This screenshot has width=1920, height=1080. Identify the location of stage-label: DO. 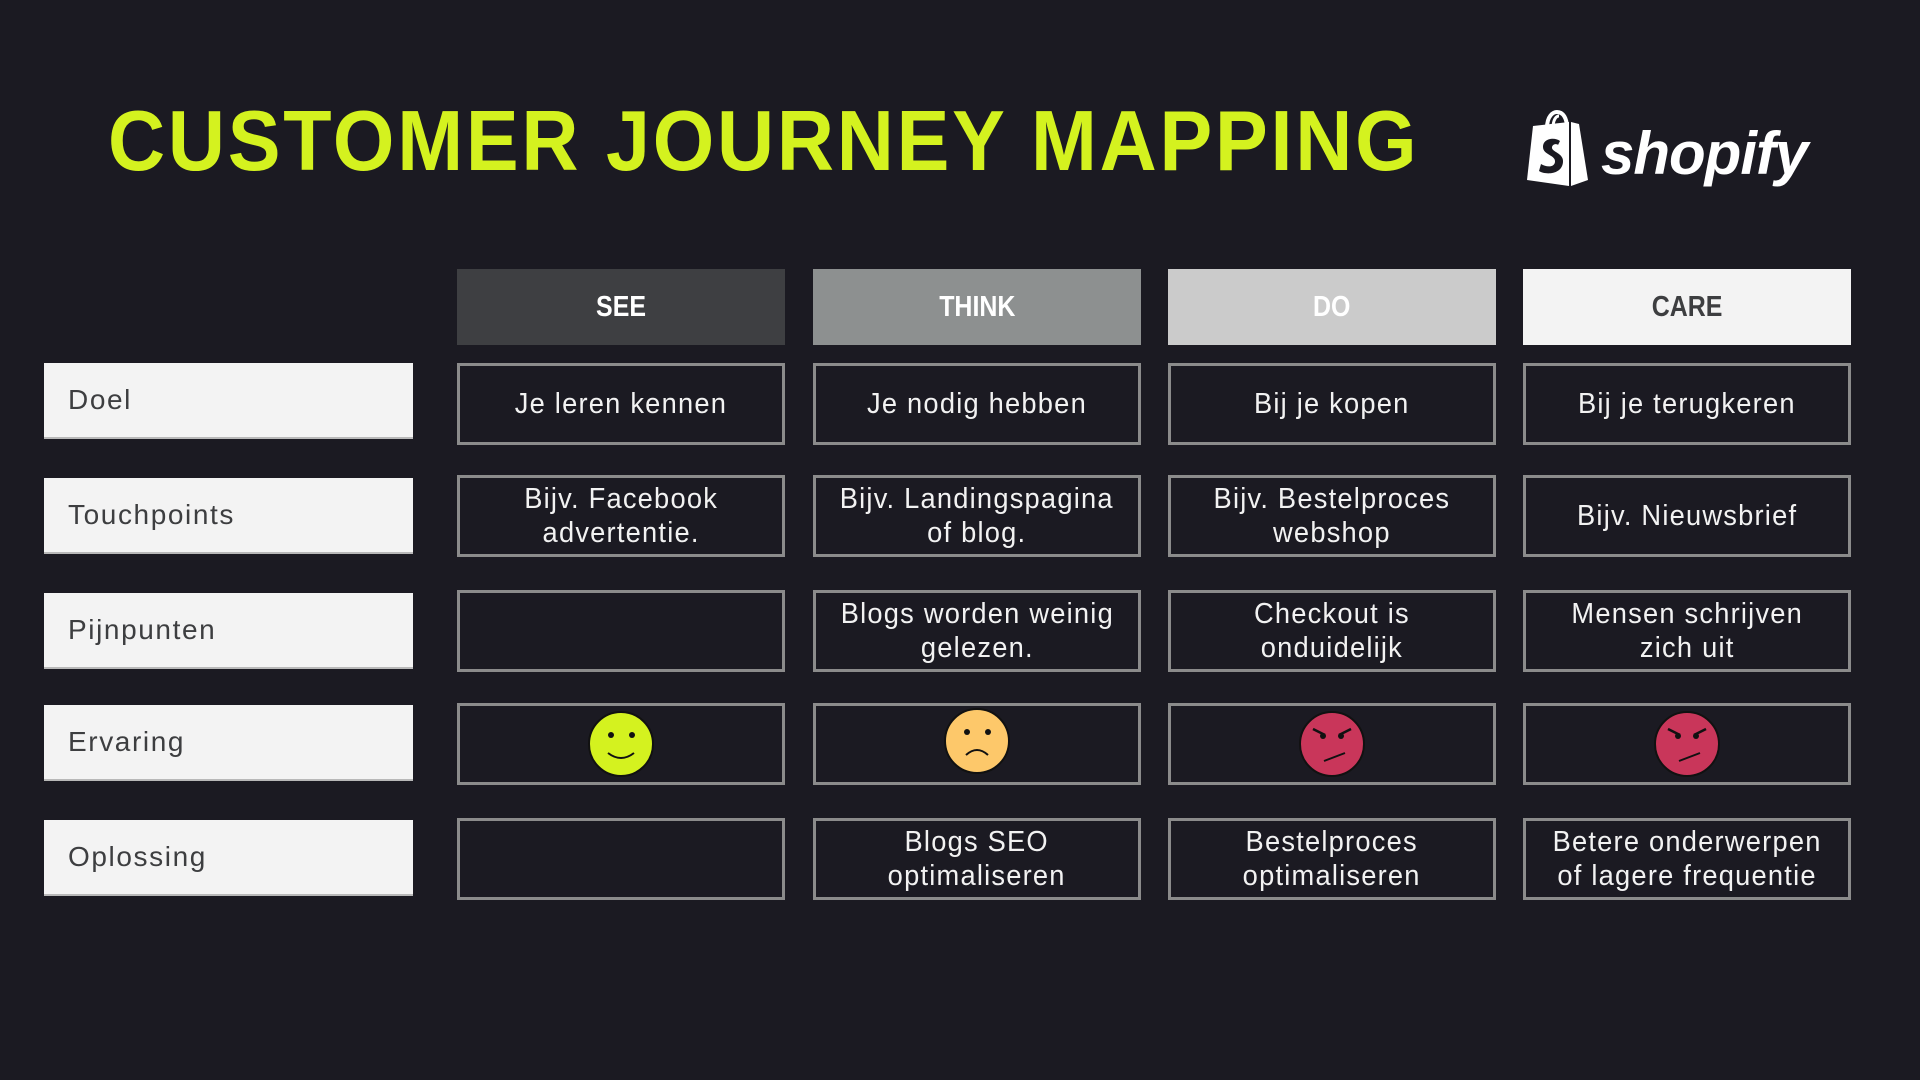
(1332, 306).